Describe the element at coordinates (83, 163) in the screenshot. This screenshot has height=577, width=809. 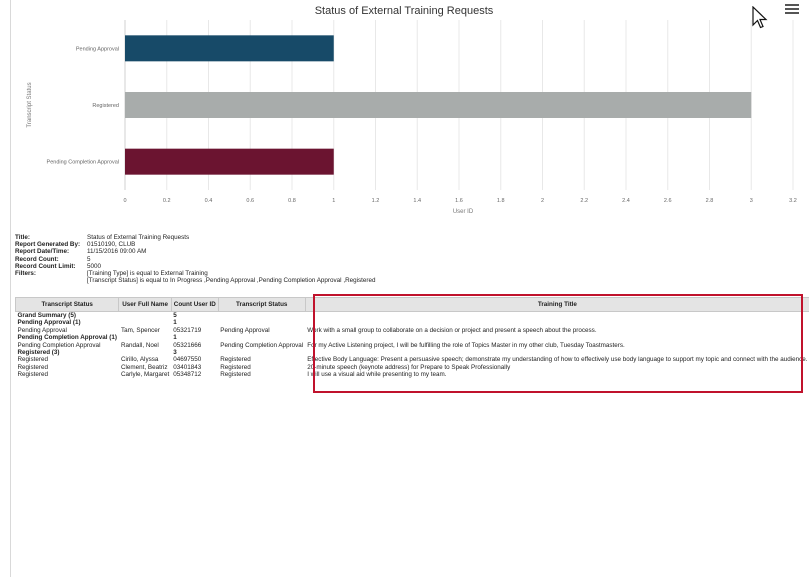
I see `y-category-label: Pending Completion Approval` at that location.